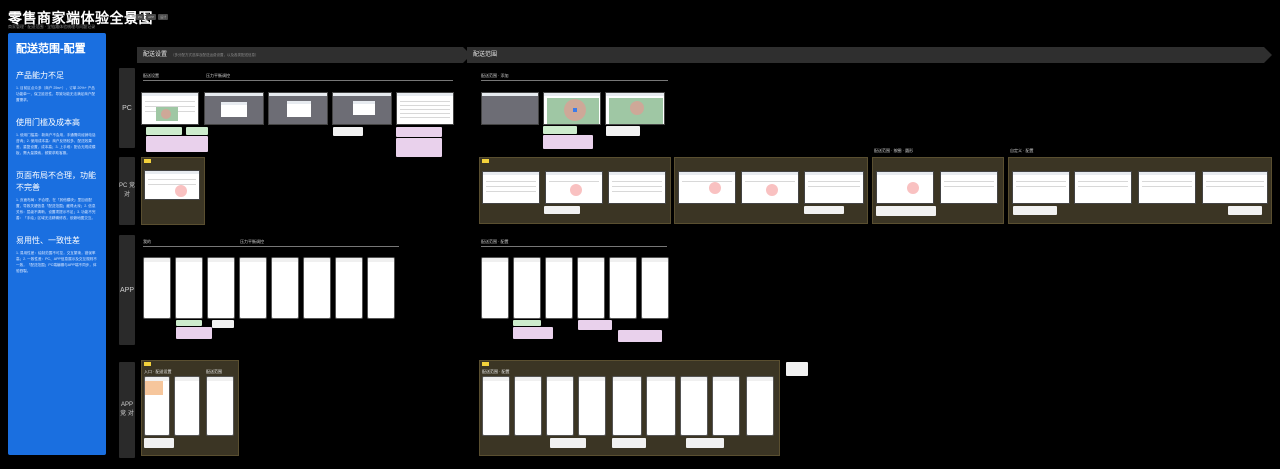 The width and height of the screenshot is (1280, 469). What do you see at coordinates (1022, 150) in the screenshot?
I see `flow-label: 自定义 · 配置` at bounding box center [1022, 150].